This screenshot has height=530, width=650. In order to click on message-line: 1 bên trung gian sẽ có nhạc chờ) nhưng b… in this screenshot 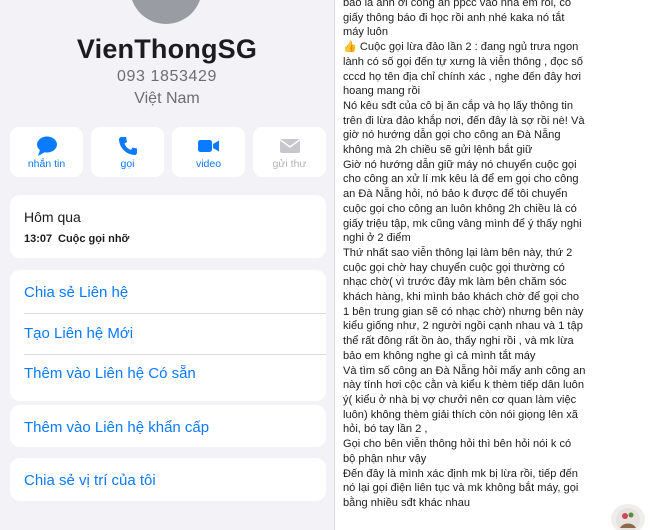, I will do `click(463, 311)`.